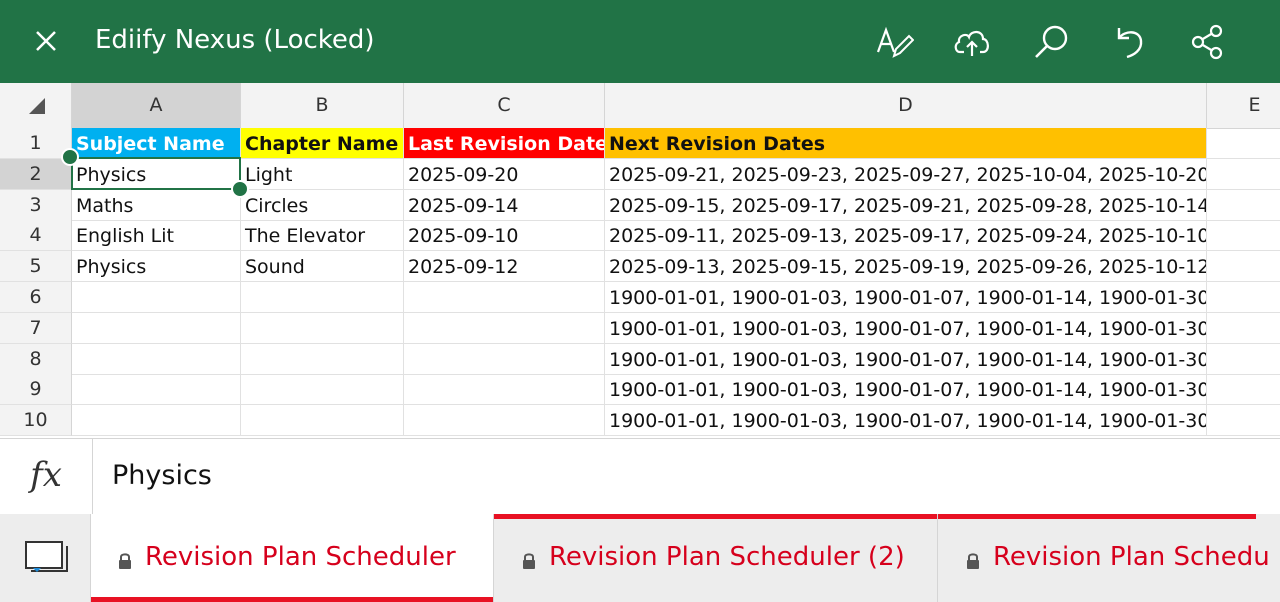 This screenshot has height=602, width=1280. Describe the element at coordinates (906, 105) in the screenshot. I see `column-header-d: D` at that location.